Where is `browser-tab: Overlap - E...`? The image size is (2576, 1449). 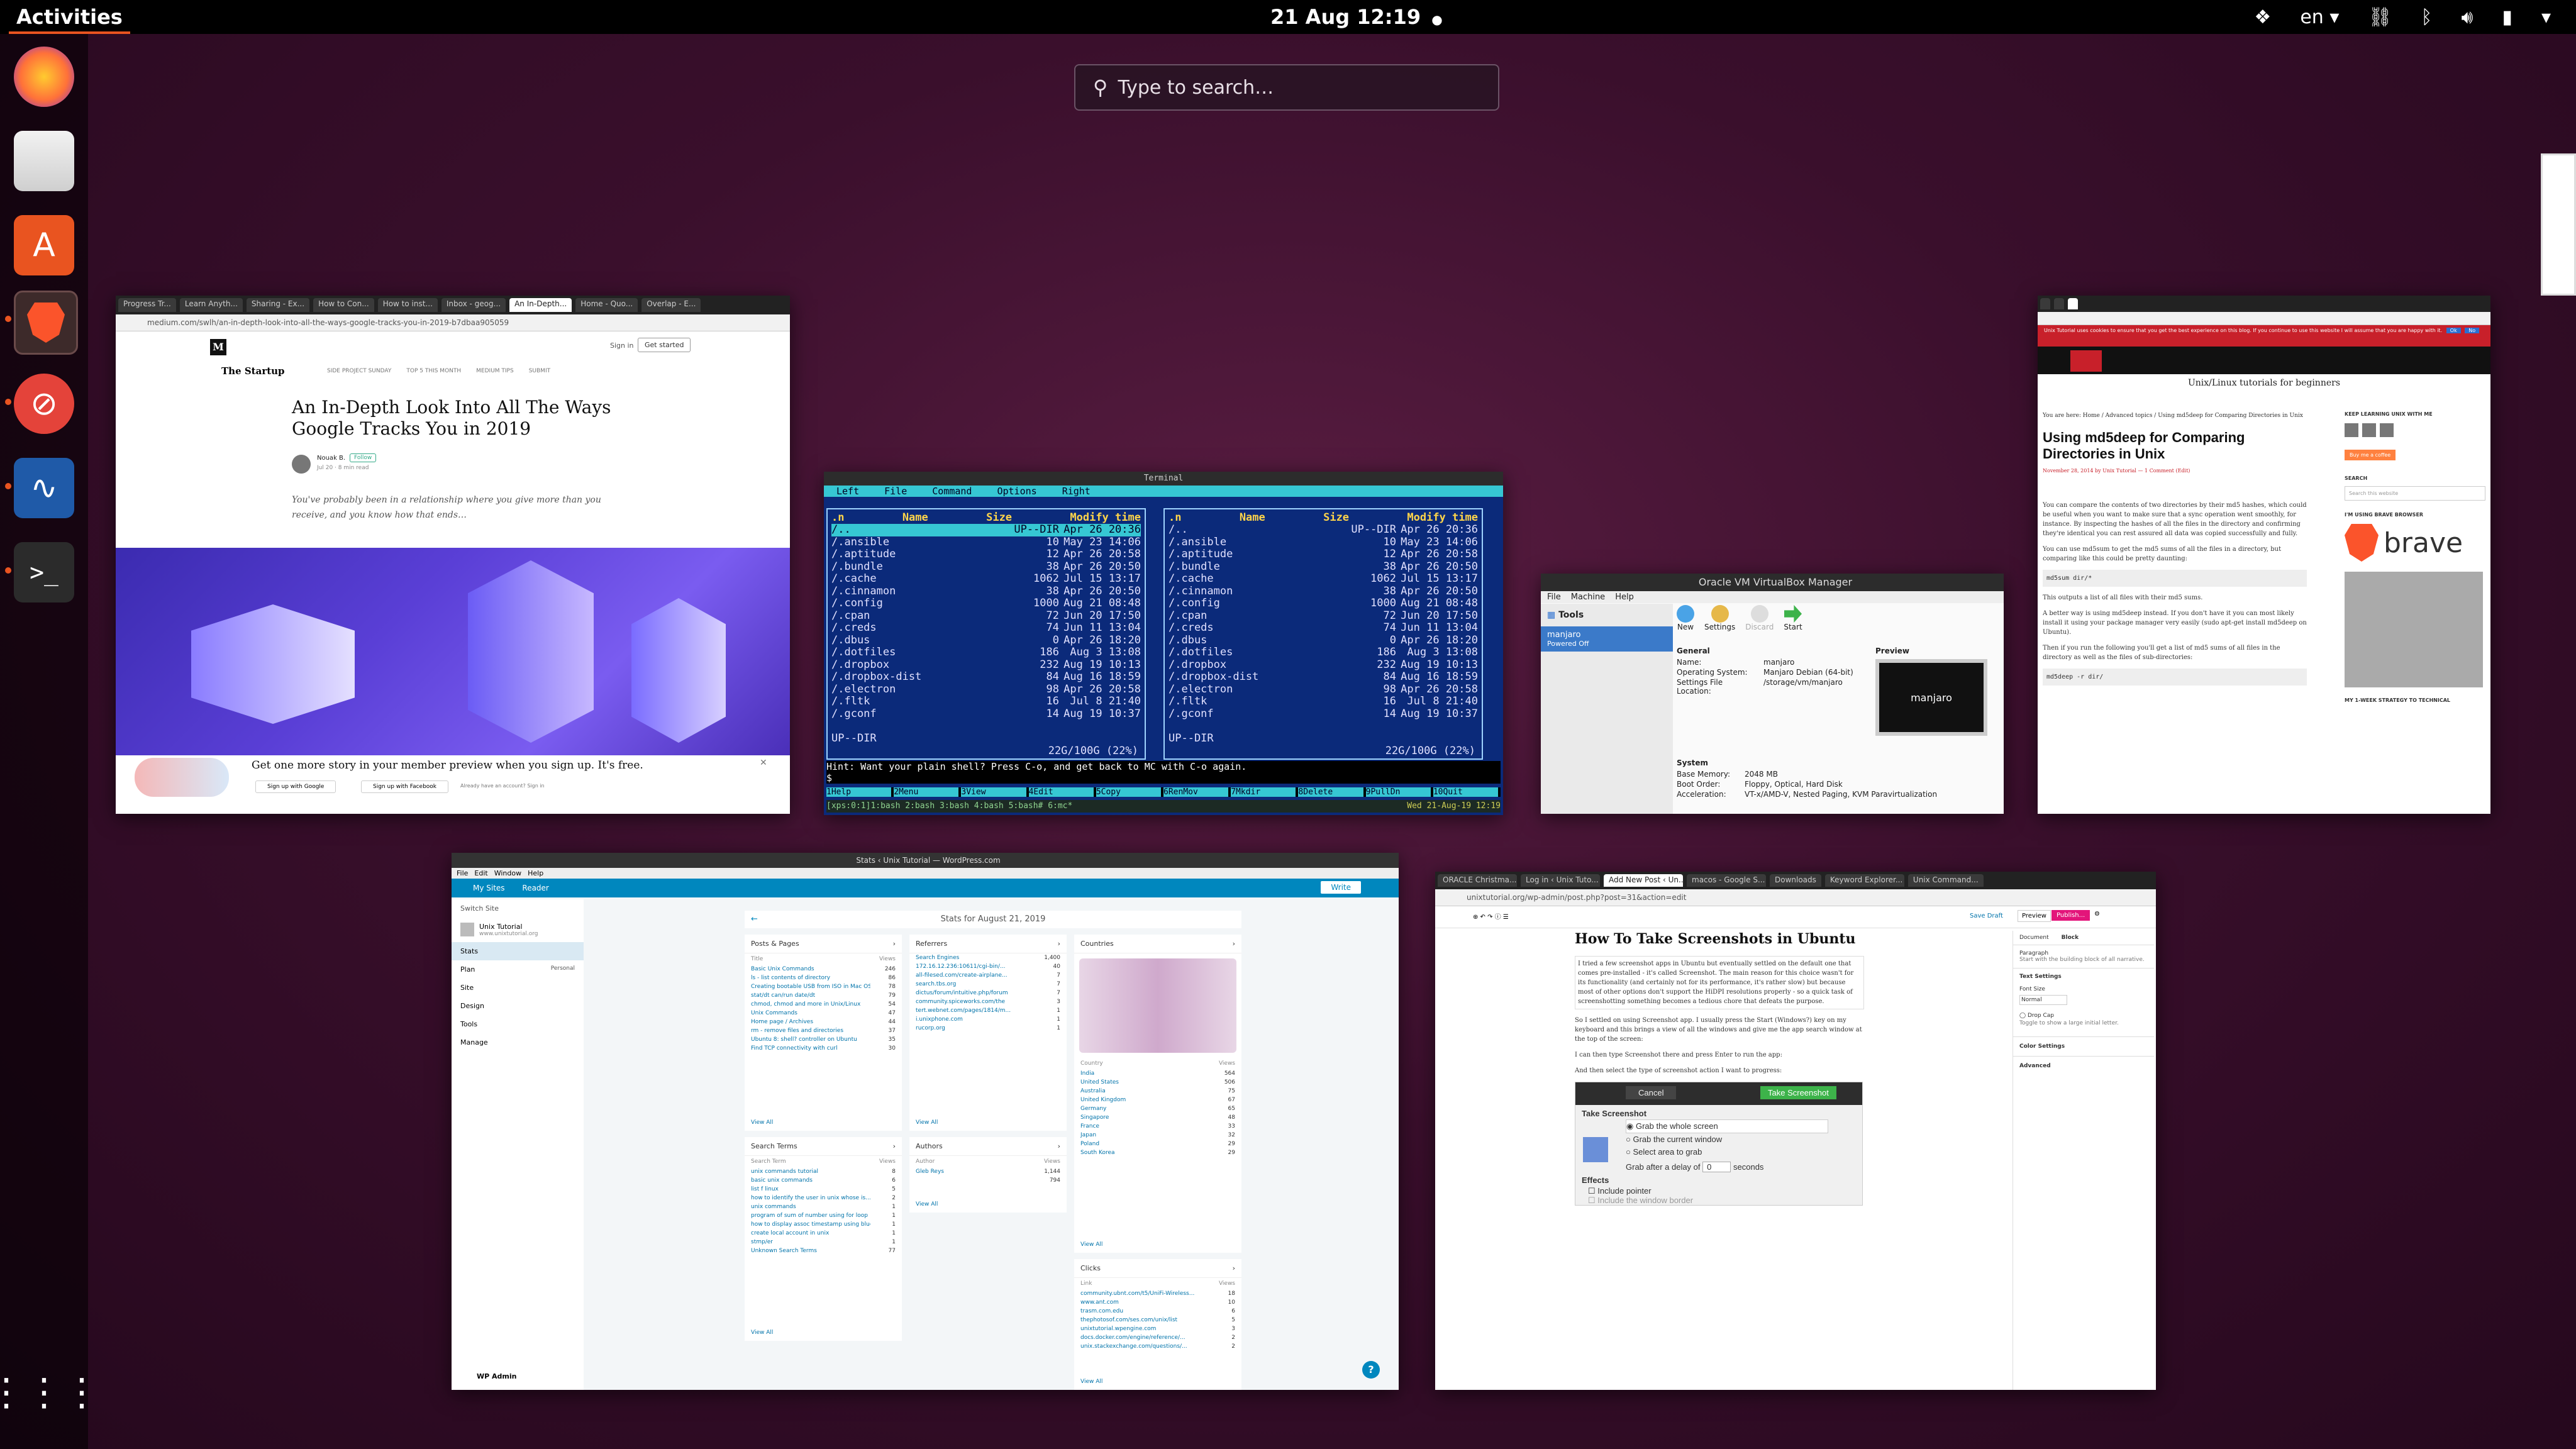
browser-tab: Overlap - E... is located at coordinates (671, 305).